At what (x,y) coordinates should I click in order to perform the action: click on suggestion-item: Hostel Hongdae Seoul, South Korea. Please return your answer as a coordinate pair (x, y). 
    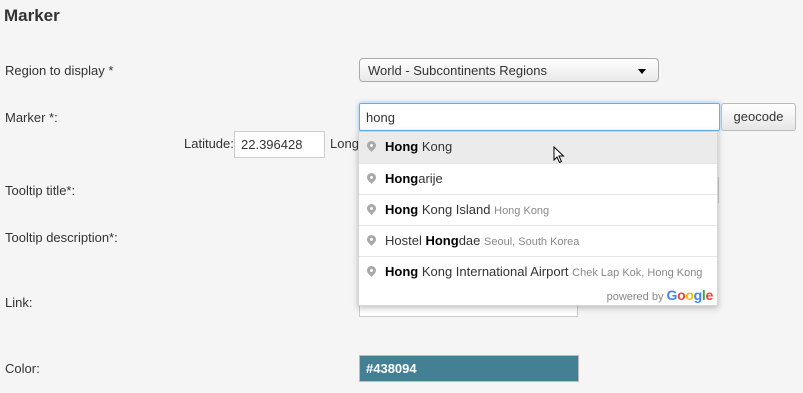
    Looking at the image, I should click on (538, 240).